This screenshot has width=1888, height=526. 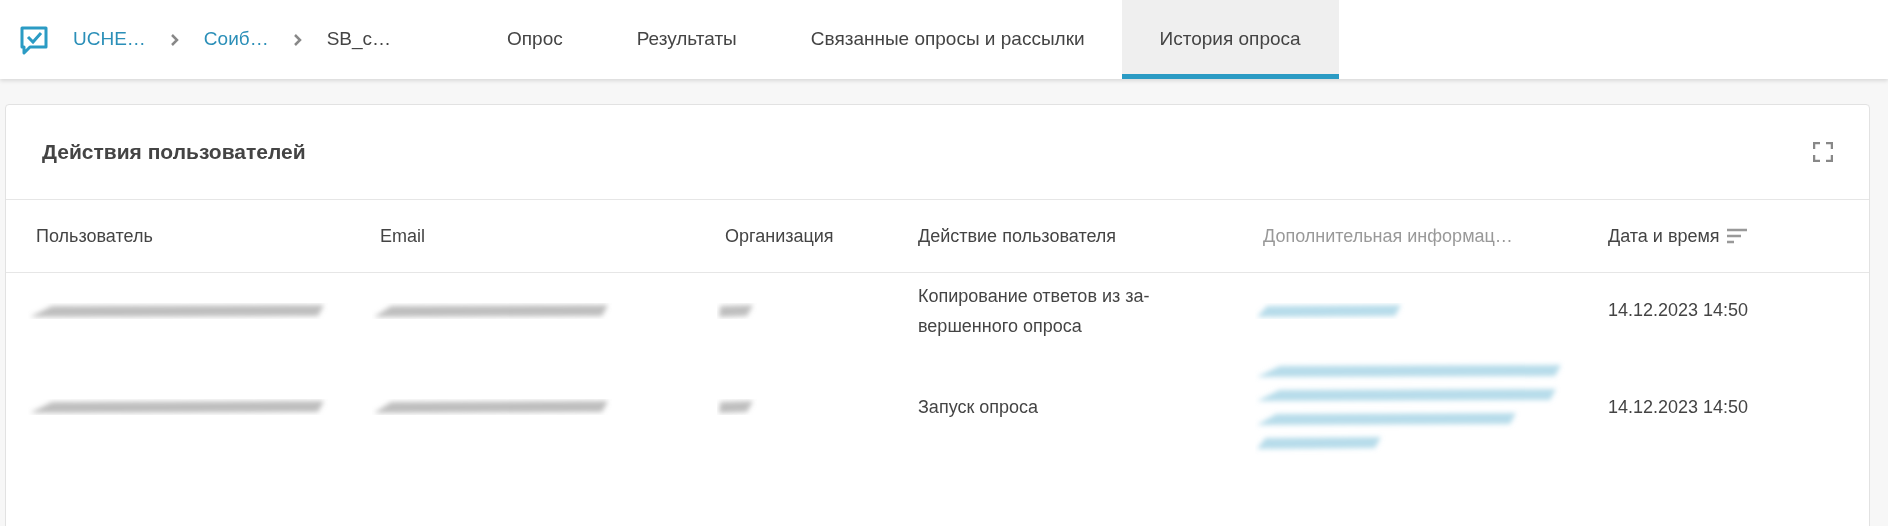 What do you see at coordinates (174, 152) in the screenshot?
I see `card-title: Действия пользователей` at bounding box center [174, 152].